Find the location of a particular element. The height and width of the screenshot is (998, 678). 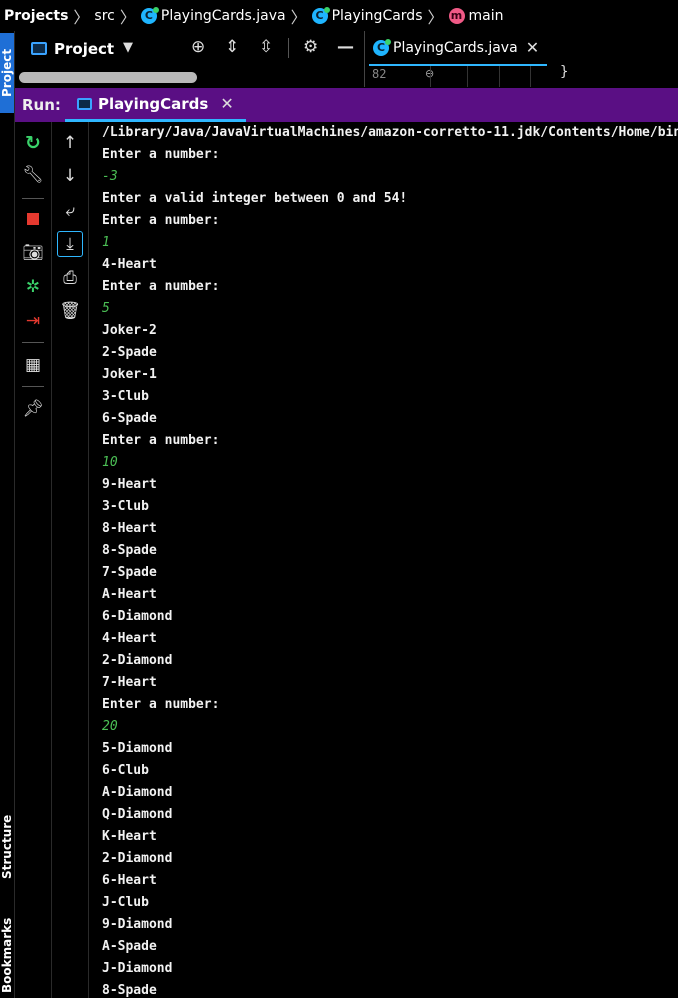

console-input-line: 5 is located at coordinates (106, 308).